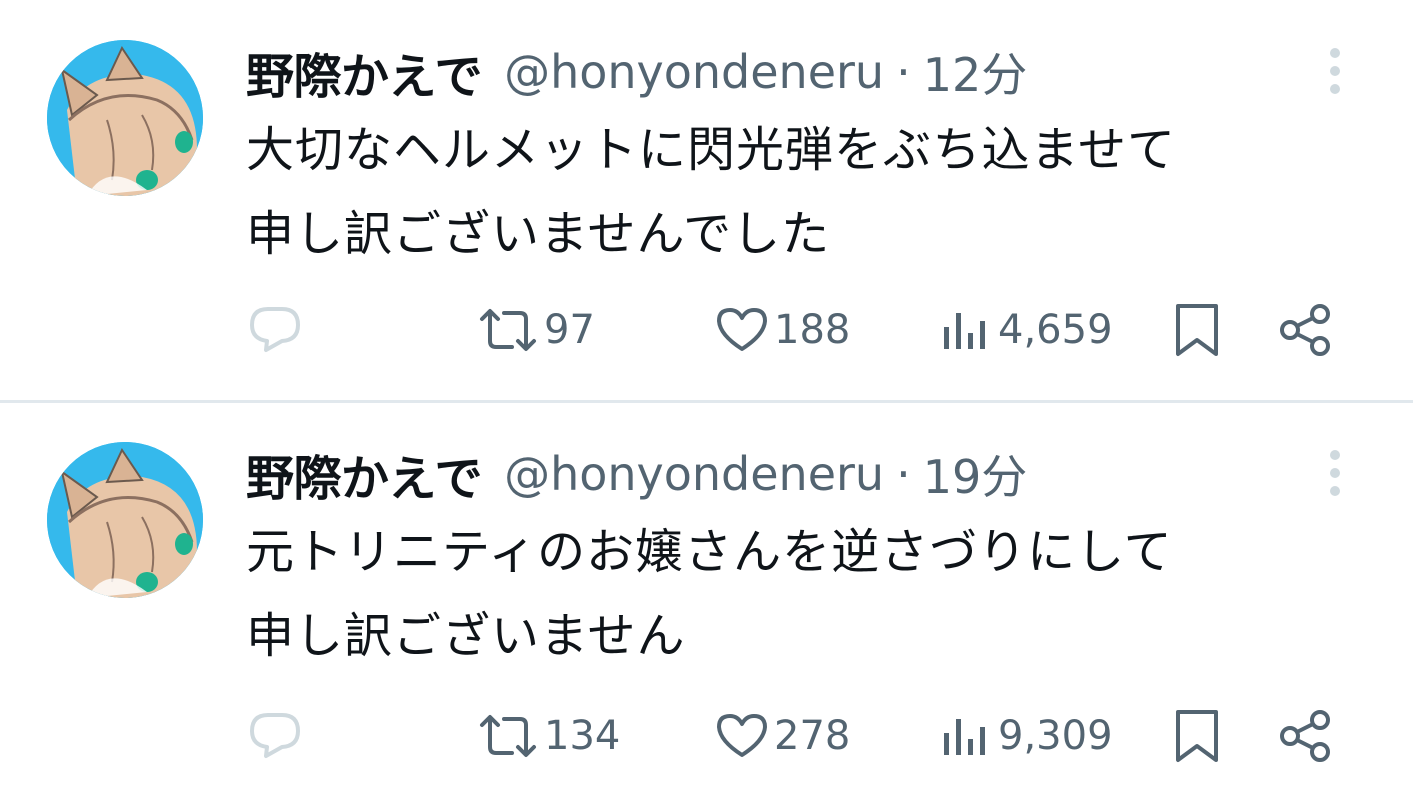 This screenshot has width=1413, height=812. I want to click on tweet-text-line: 元トリニティのお嬢さんを逆さづりにして, so click(709, 552).